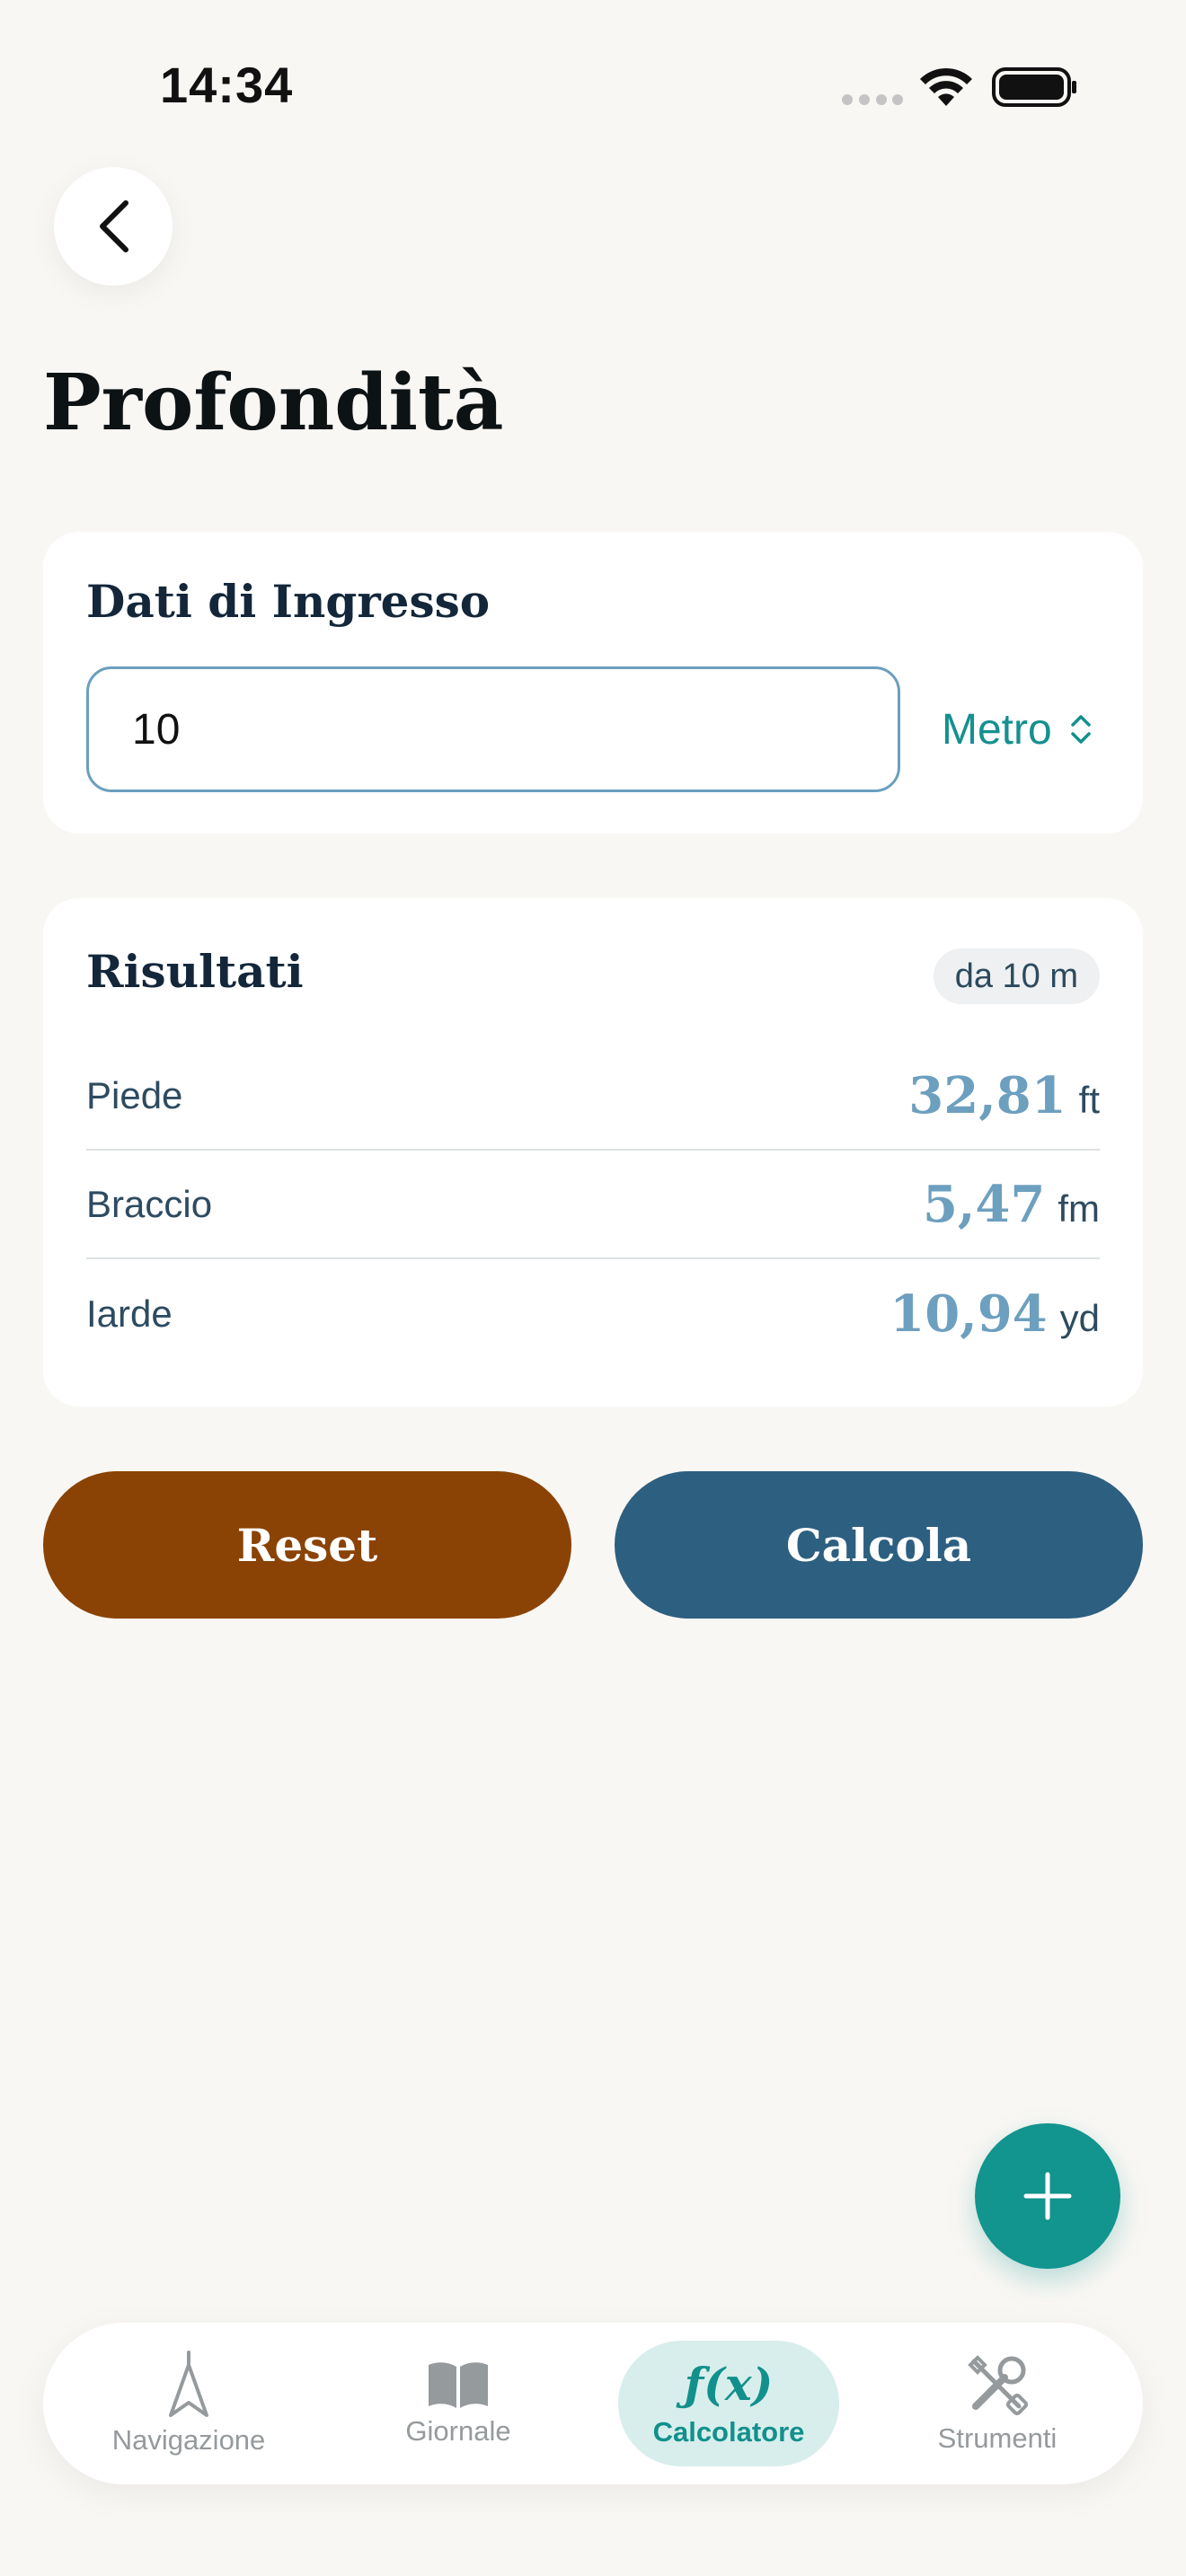 The height and width of the screenshot is (2576, 1186). I want to click on chevron-left-icon, so click(114, 226).